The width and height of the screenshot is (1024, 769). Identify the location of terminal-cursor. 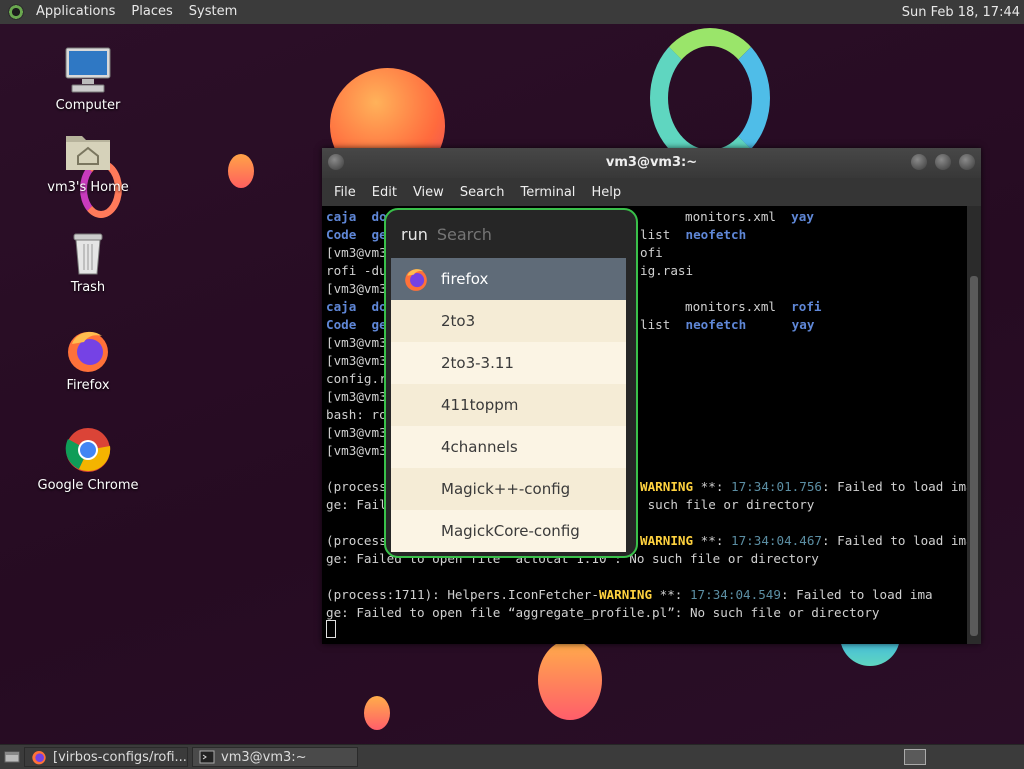
(331, 629).